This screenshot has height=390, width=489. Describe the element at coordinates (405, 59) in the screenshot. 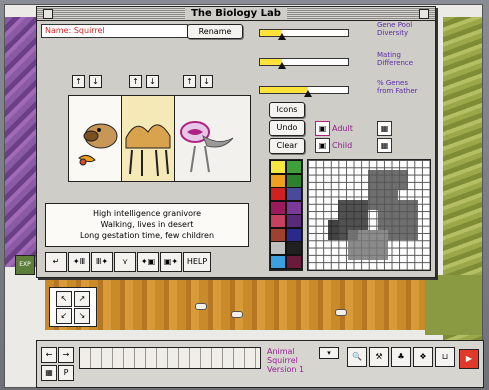

I see `slider-label-mating: Mating Difference` at that location.